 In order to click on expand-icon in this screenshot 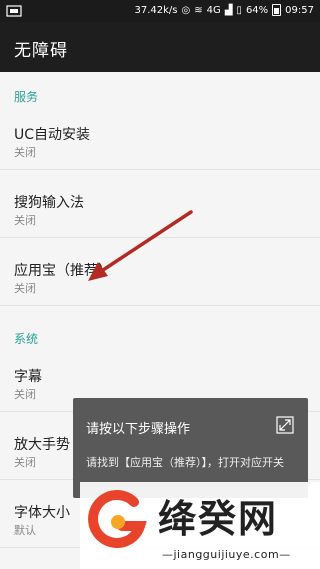, I will do `click(285, 425)`.